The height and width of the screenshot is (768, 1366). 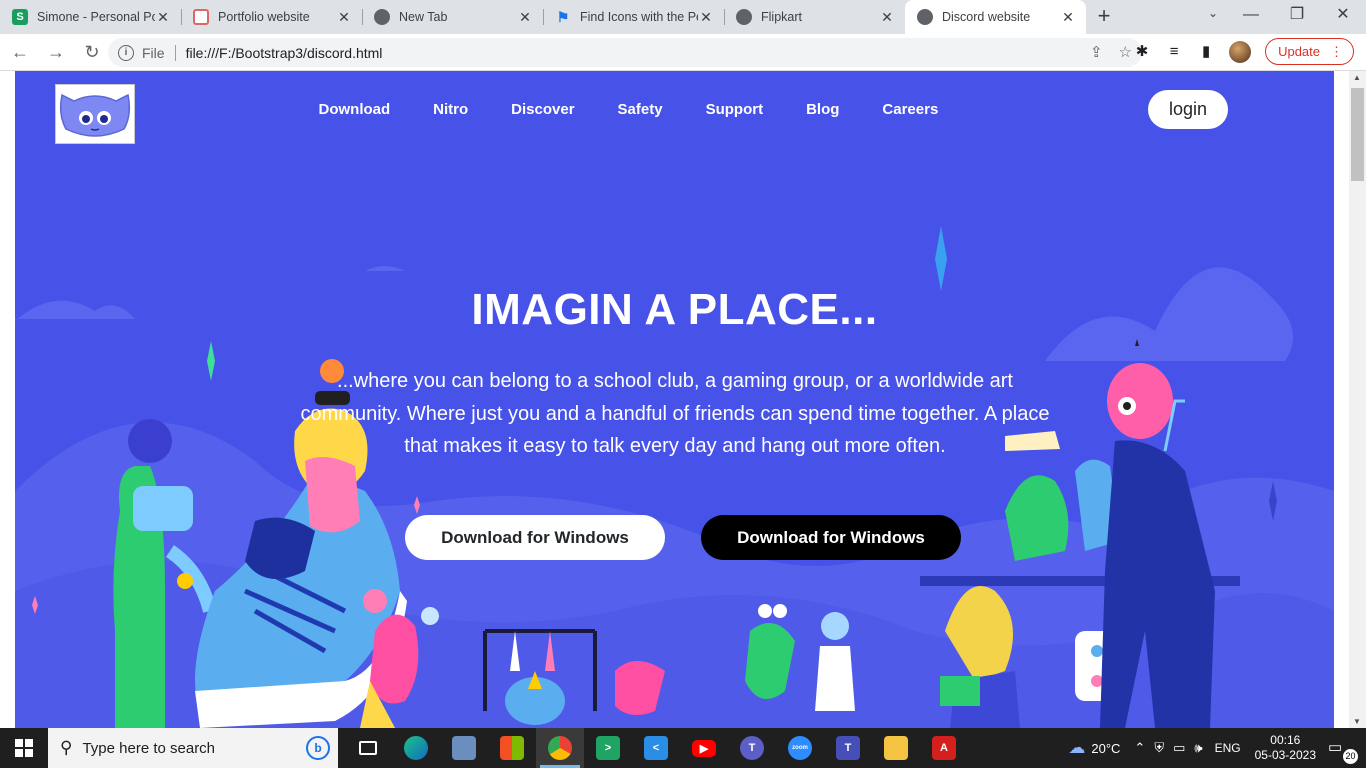 I want to click on update-button: Update ⋮, so click(x=1309, y=51).